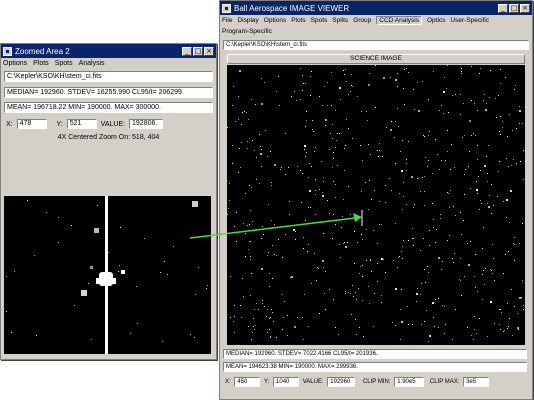  Describe the element at coordinates (9, 124) in the screenshot. I see `x-label: X:` at that location.